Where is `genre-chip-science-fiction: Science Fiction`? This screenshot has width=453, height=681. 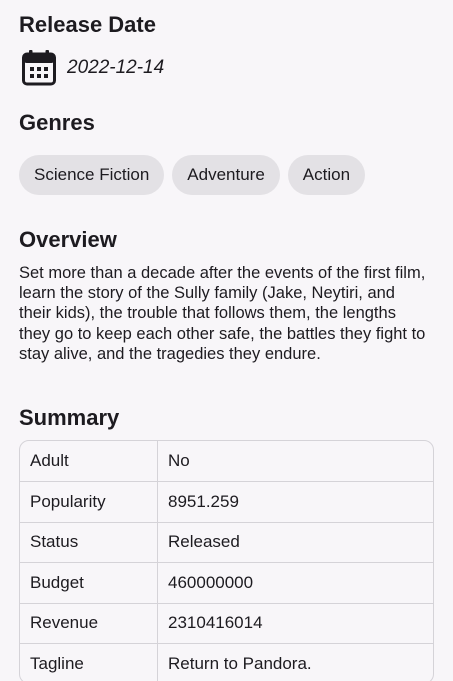 genre-chip-science-fiction: Science Fiction is located at coordinates (92, 175).